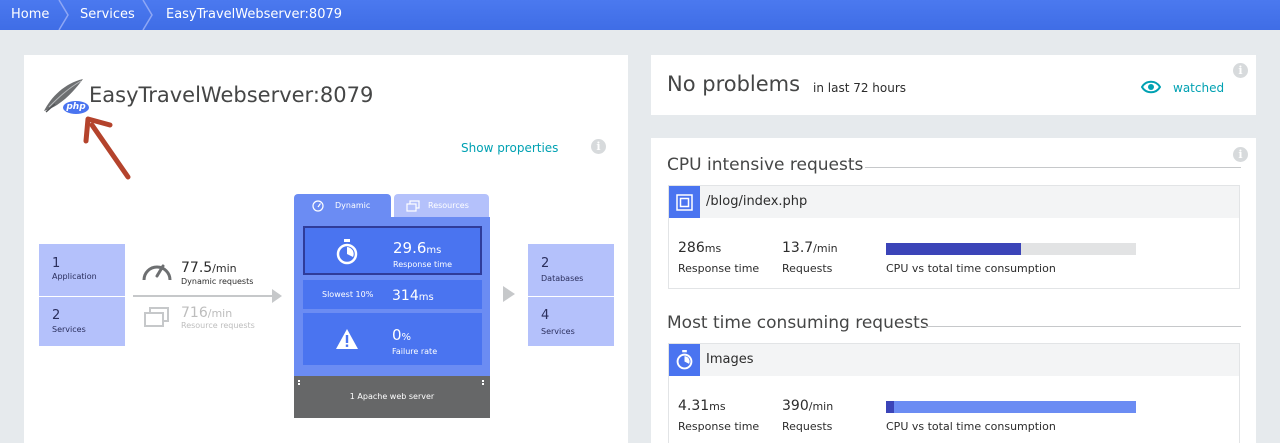 This screenshot has width=1280, height=443. What do you see at coordinates (730, 359) in the screenshot?
I see `time-request-name: Images` at bounding box center [730, 359].